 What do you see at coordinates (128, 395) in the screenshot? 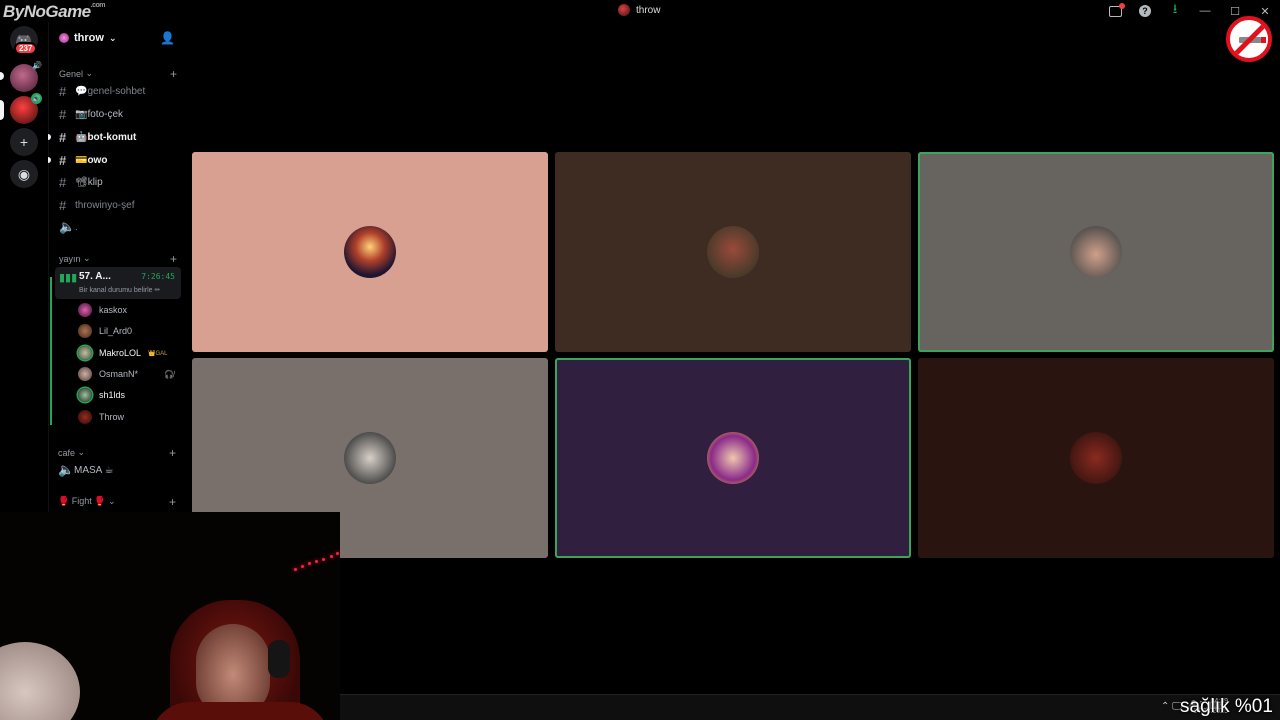
I see `voice-user-sh1lds: sh1lds` at bounding box center [128, 395].